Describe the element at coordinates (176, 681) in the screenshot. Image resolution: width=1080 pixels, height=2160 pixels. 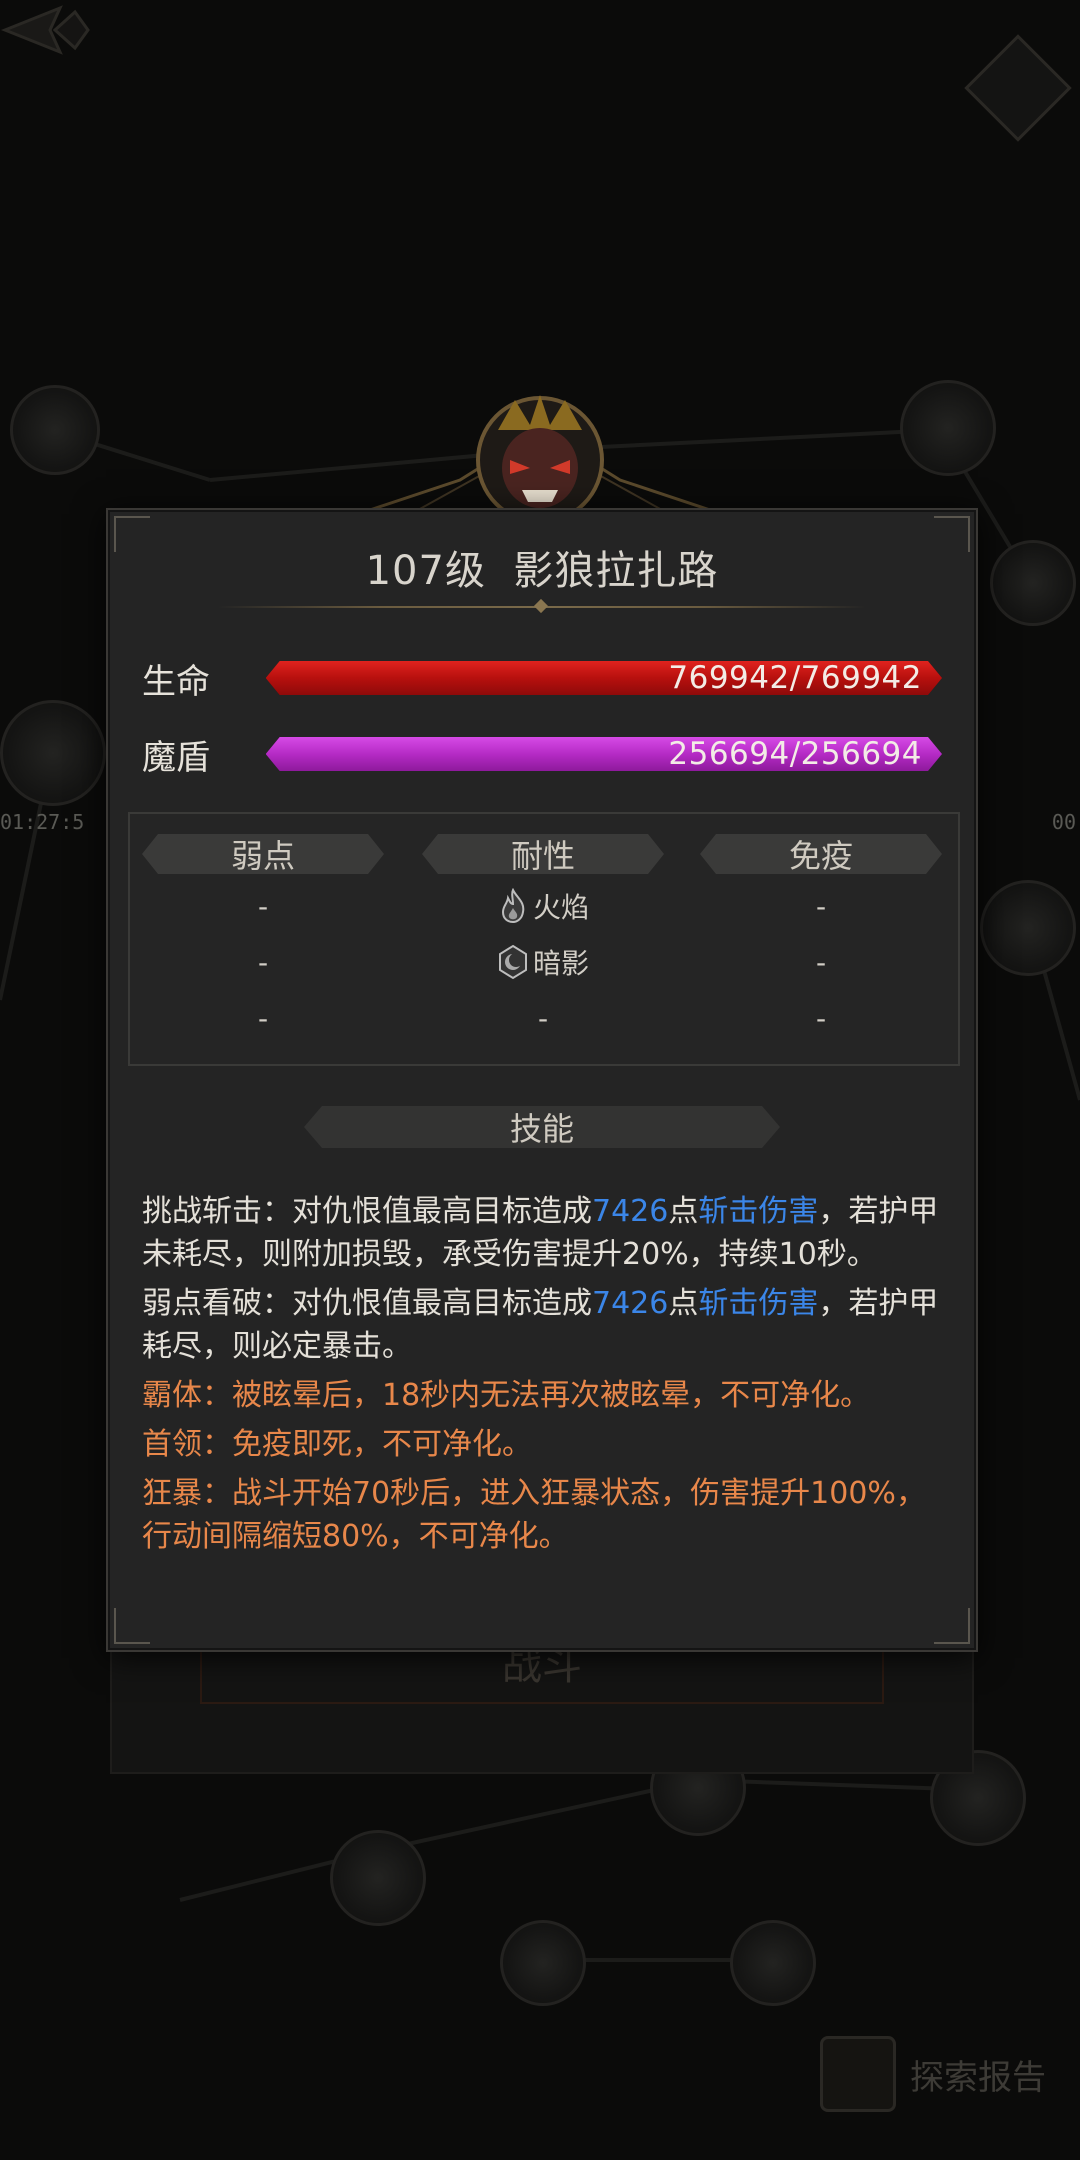
I see `hp-label: 生命` at that location.